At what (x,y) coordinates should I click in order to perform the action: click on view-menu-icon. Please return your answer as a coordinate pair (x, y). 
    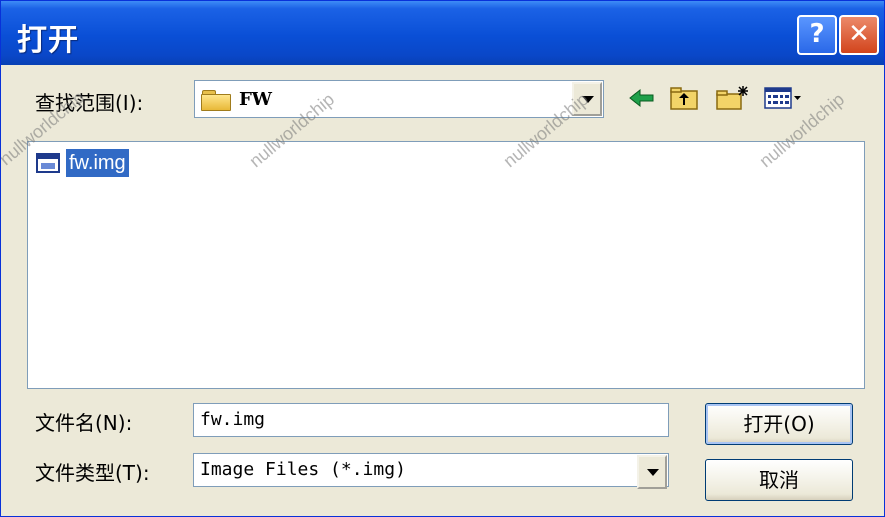
    Looking at the image, I should click on (783, 98).